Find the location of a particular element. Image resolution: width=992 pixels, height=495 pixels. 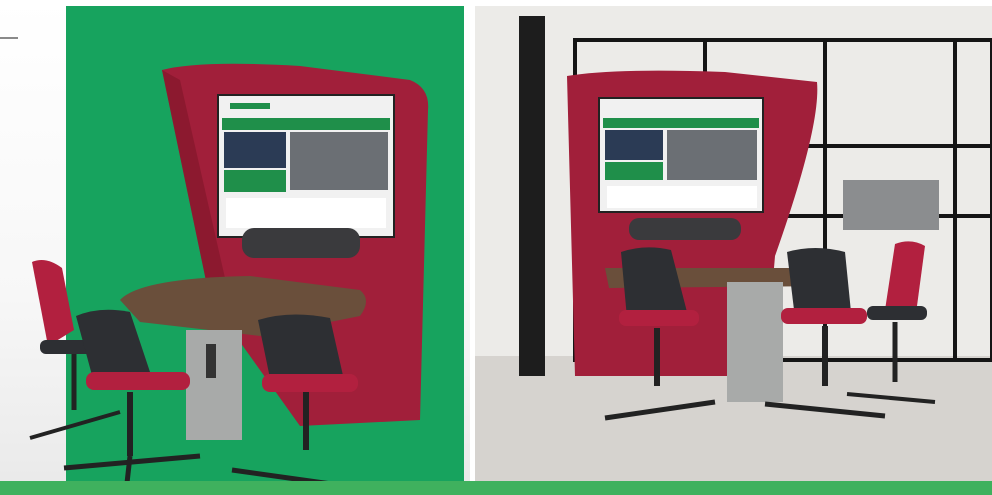

bottom-green-strip is located at coordinates (496, 488).